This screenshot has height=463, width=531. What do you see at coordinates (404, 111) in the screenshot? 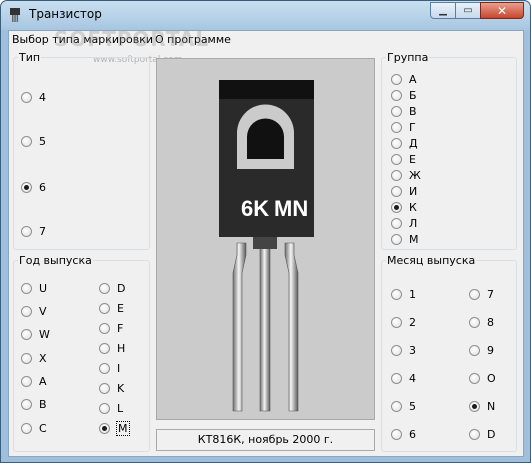
I see `group-option-V: В` at bounding box center [404, 111].